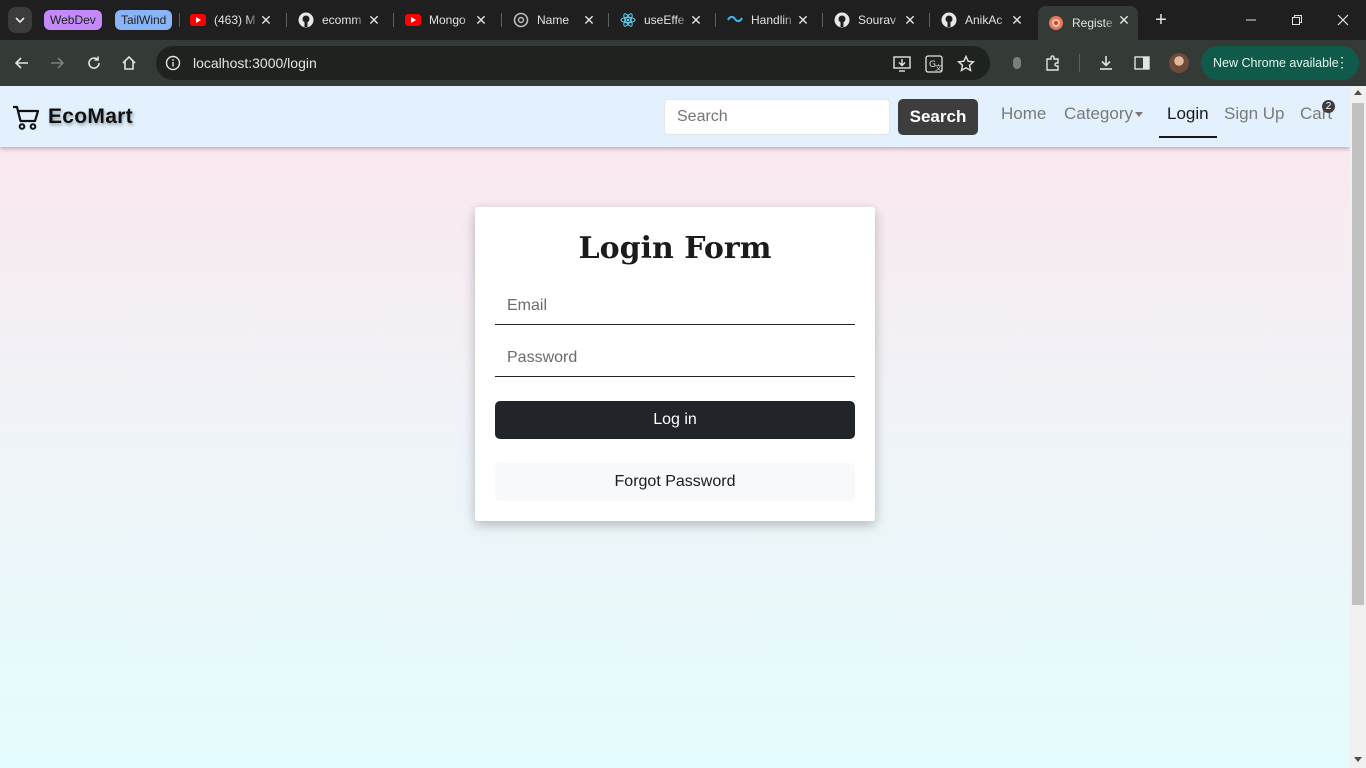  What do you see at coordinates (735, 20) in the screenshot?
I see `tailwind-icon` at bounding box center [735, 20].